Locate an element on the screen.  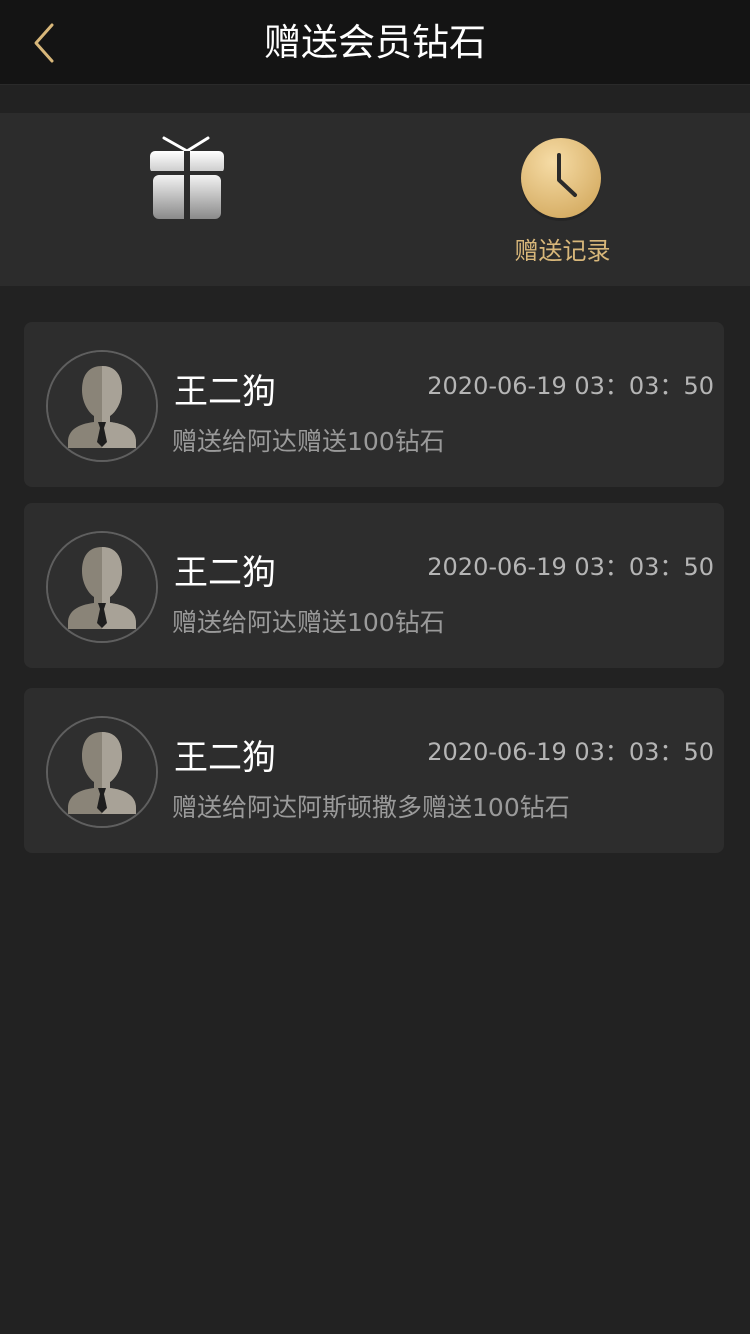
tab-gift is located at coordinates (187, 199).